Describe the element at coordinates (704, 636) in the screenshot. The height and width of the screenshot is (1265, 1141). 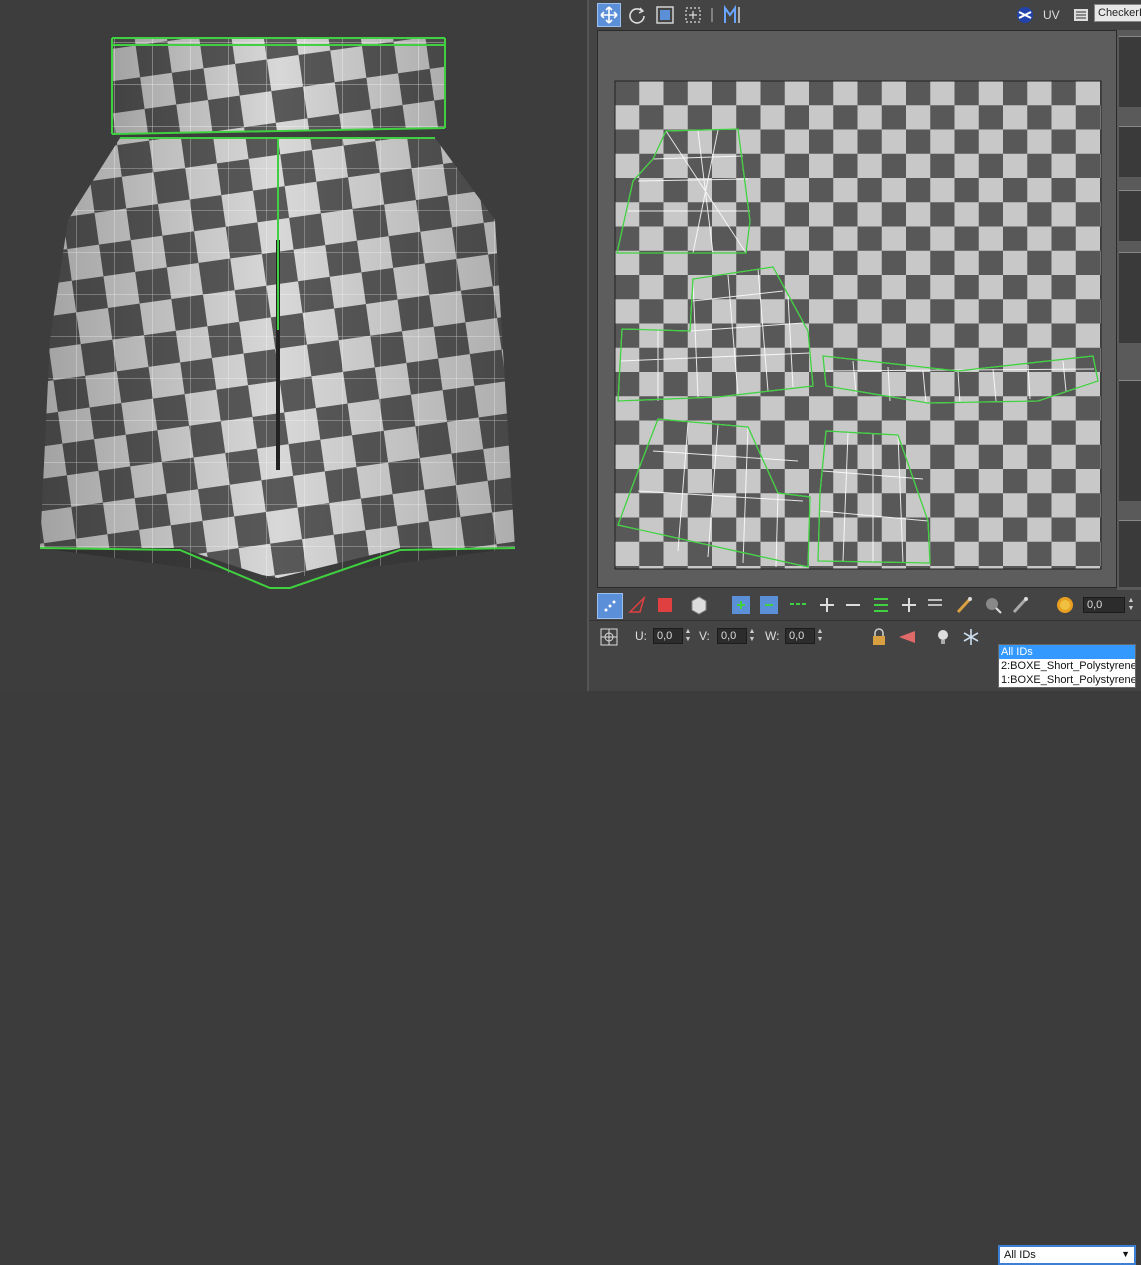
I see `v-label: V:` at that location.